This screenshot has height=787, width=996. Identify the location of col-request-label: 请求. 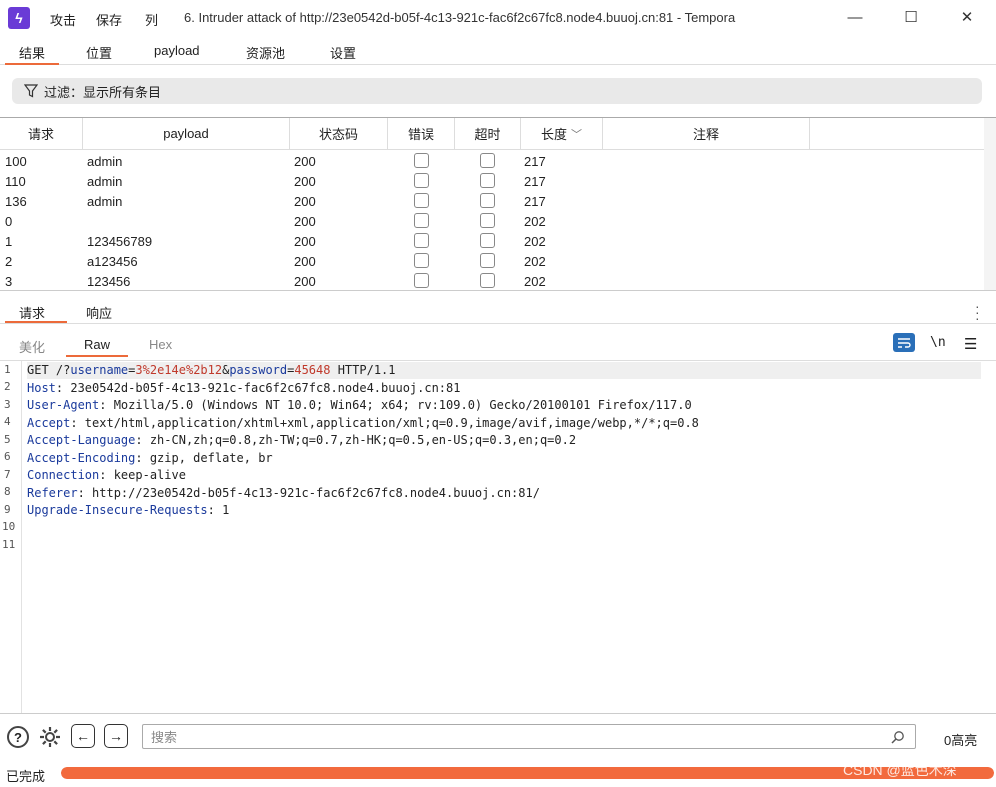
(40, 134).